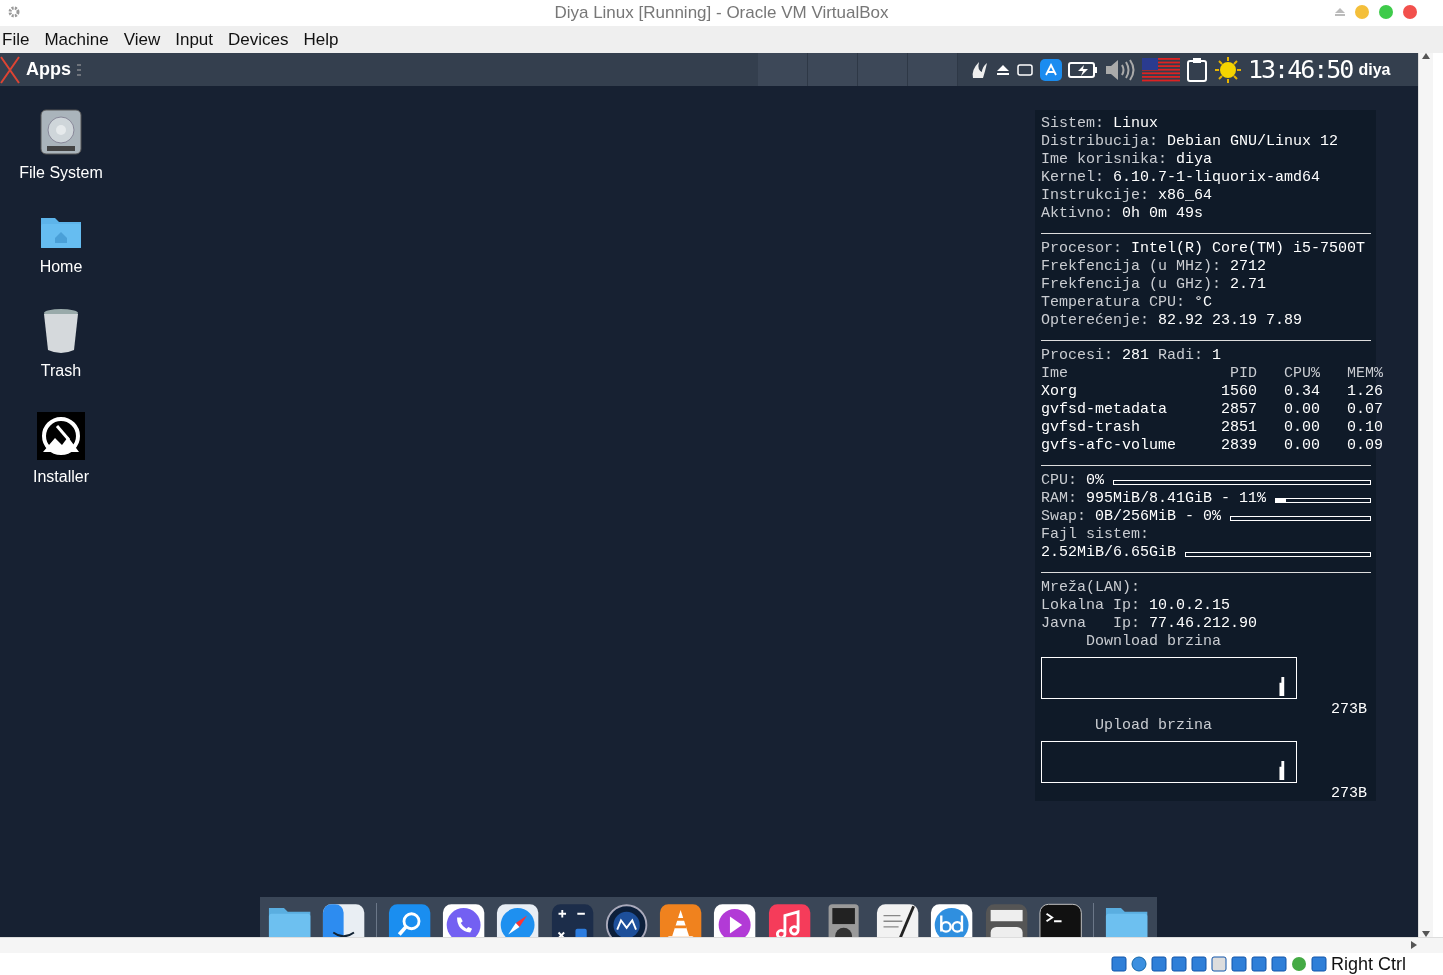 The height and width of the screenshot is (975, 1443). What do you see at coordinates (1105, 410) in the screenshot?
I see `table-cell-text: gvfsd-metadata` at bounding box center [1105, 410].